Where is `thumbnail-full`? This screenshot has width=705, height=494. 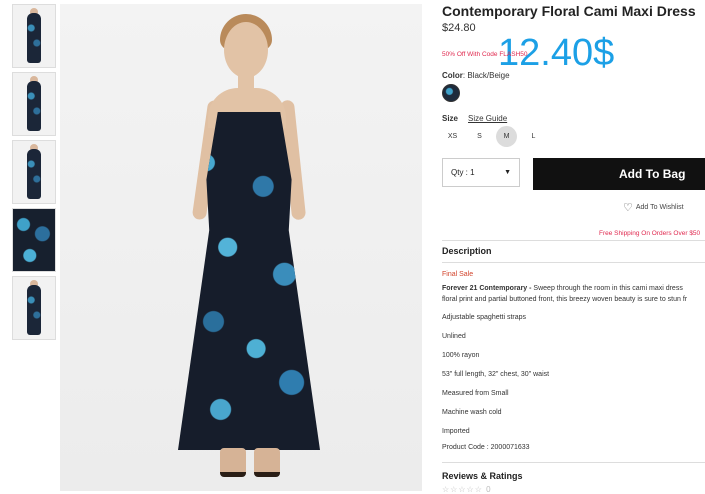 thumbnail-full is located at coordinates (34, 308).